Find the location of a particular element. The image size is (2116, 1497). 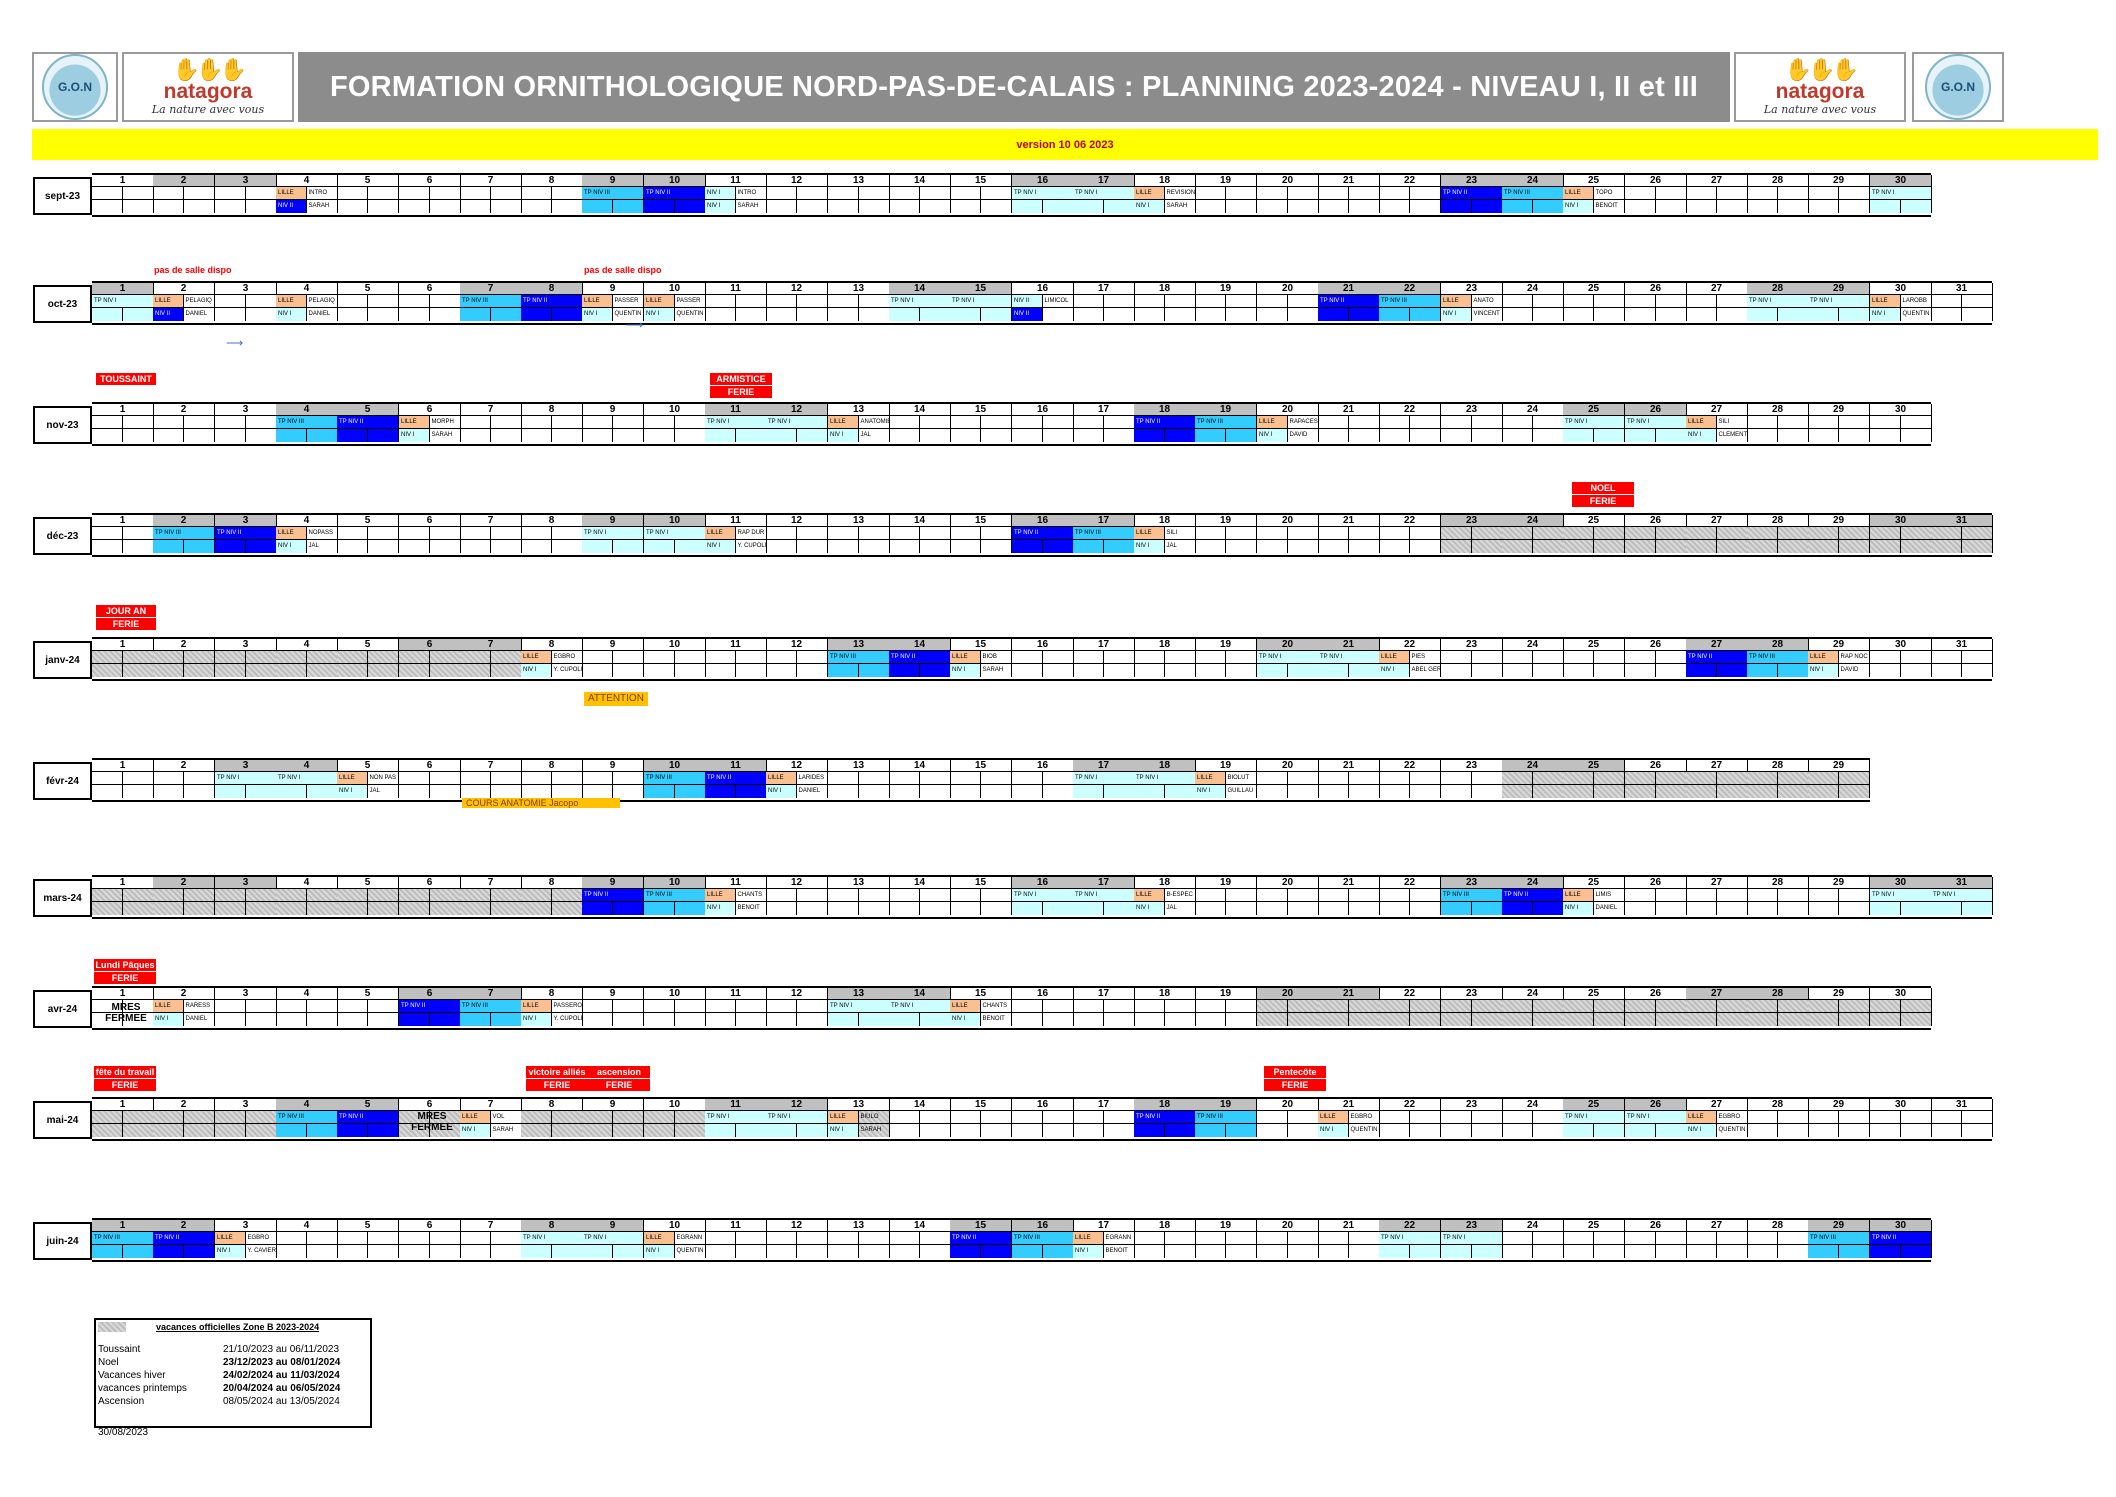

day-cell: 2 is located at coordinates (184, 779).